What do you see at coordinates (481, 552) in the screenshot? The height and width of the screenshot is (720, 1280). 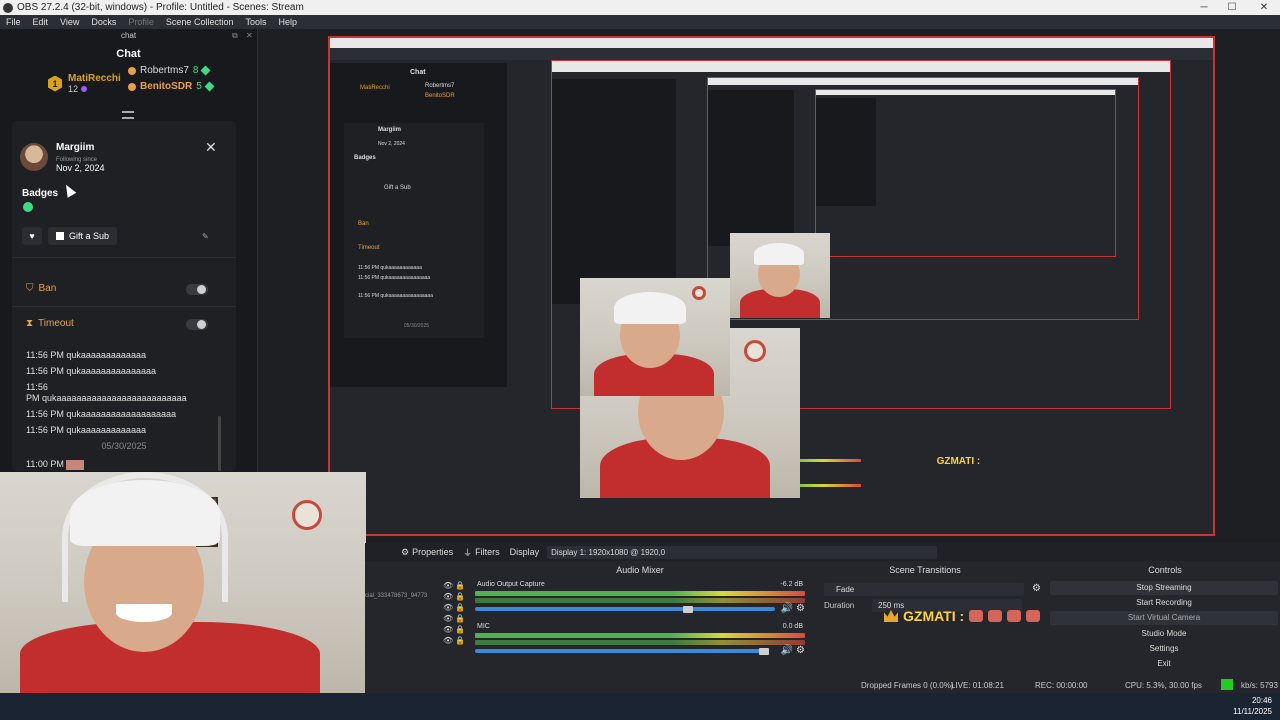 I see `filters-button: ⏚ Filters` at bounding box center [481, 552].